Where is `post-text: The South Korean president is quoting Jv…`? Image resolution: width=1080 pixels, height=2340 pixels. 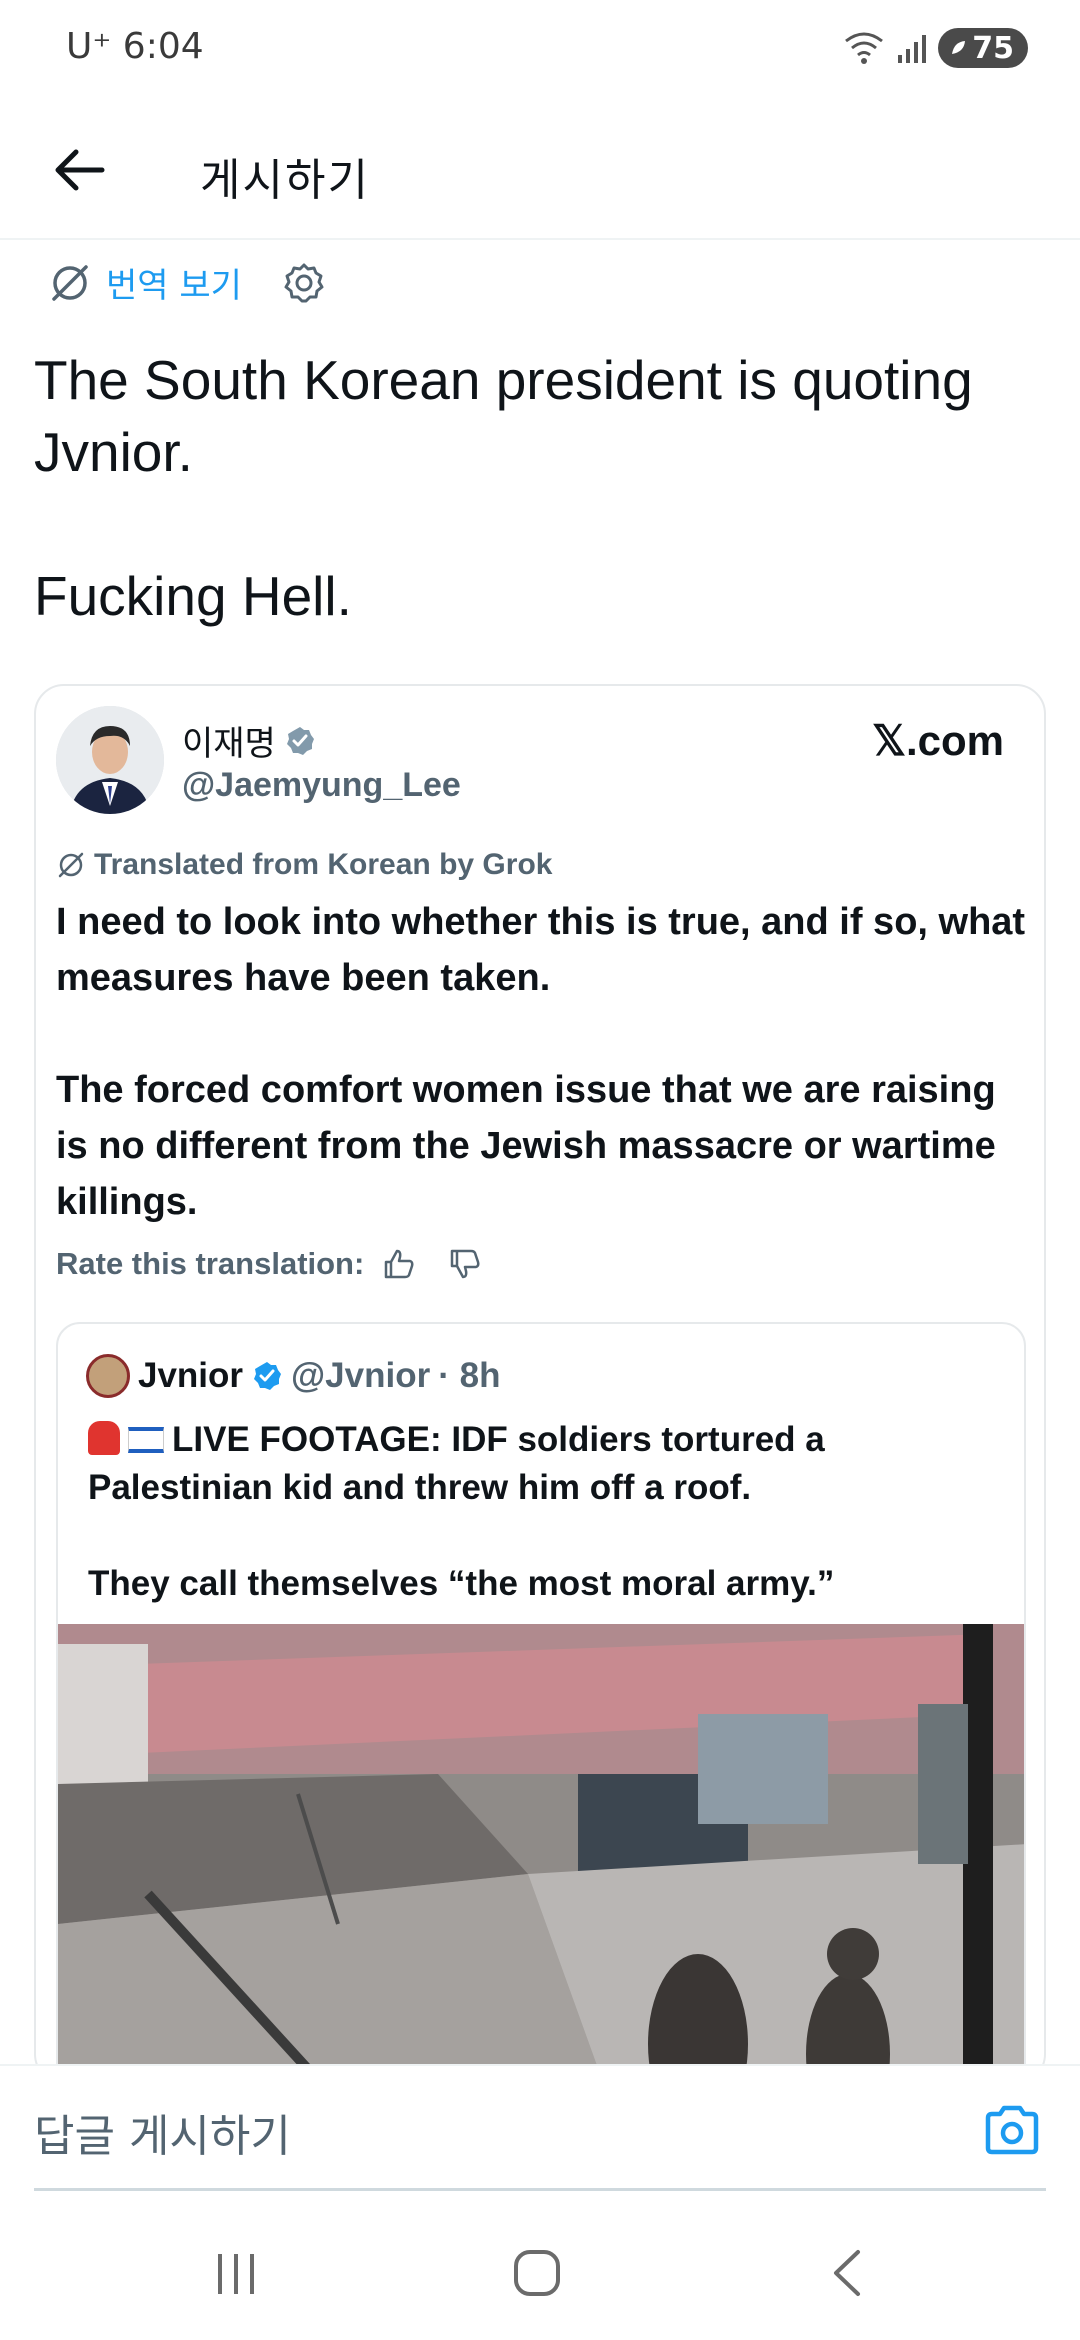
post-text: The South Korean president is quoting Jv… is located at coordinates (539, 488).